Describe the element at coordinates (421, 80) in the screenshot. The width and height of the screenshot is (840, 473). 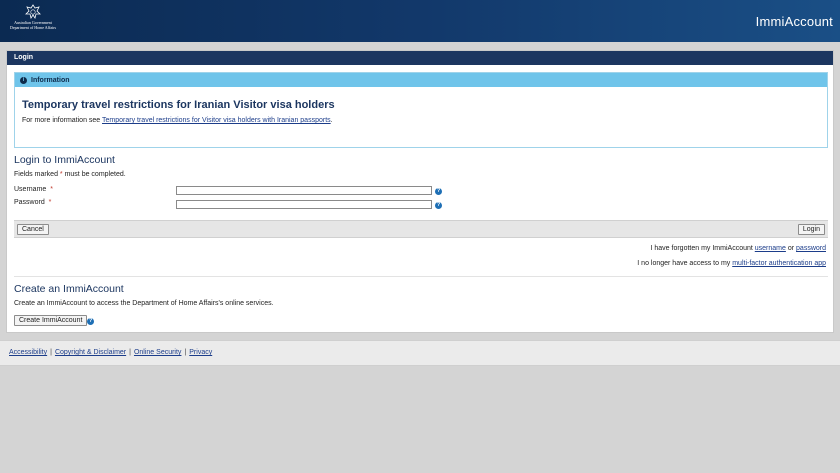
I see `information-header: i Information` at that location.